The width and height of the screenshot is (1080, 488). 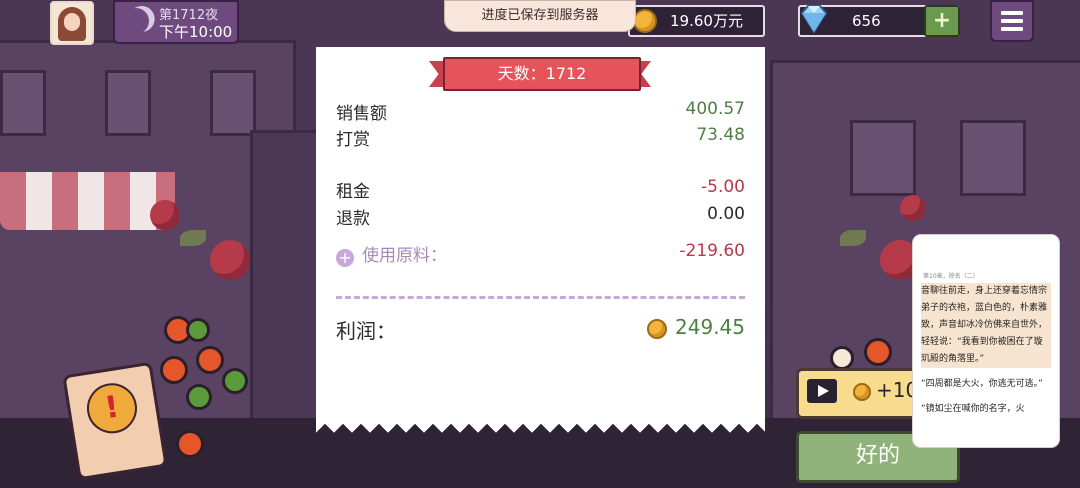 I want to click on refund-label: 退款, so click(x=353, y=219).